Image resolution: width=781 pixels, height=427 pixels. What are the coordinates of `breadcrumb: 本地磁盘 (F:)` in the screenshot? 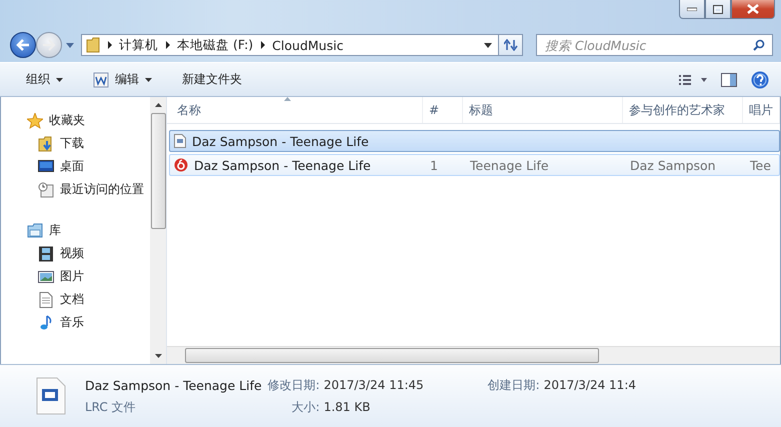 It's located at (215, 45).